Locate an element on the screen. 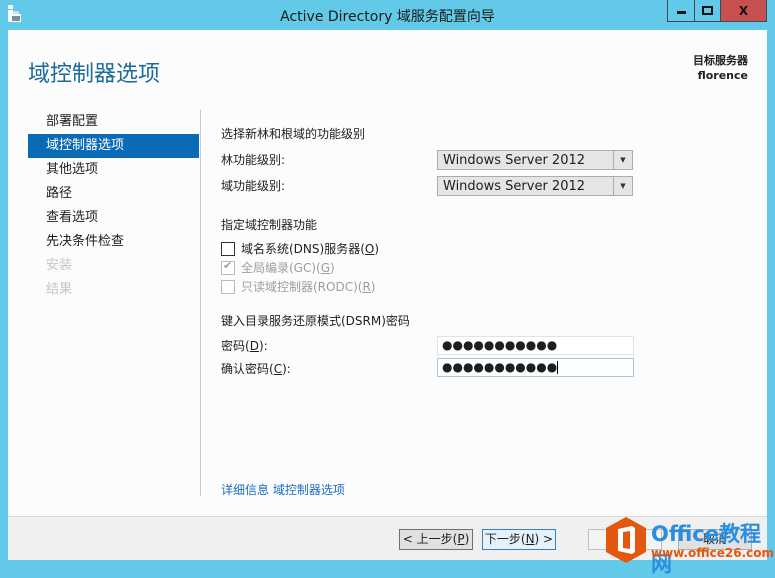 The image size is (775, 578). password-input: ●●●●●●●●●●● is located at coordinates (535, 345).